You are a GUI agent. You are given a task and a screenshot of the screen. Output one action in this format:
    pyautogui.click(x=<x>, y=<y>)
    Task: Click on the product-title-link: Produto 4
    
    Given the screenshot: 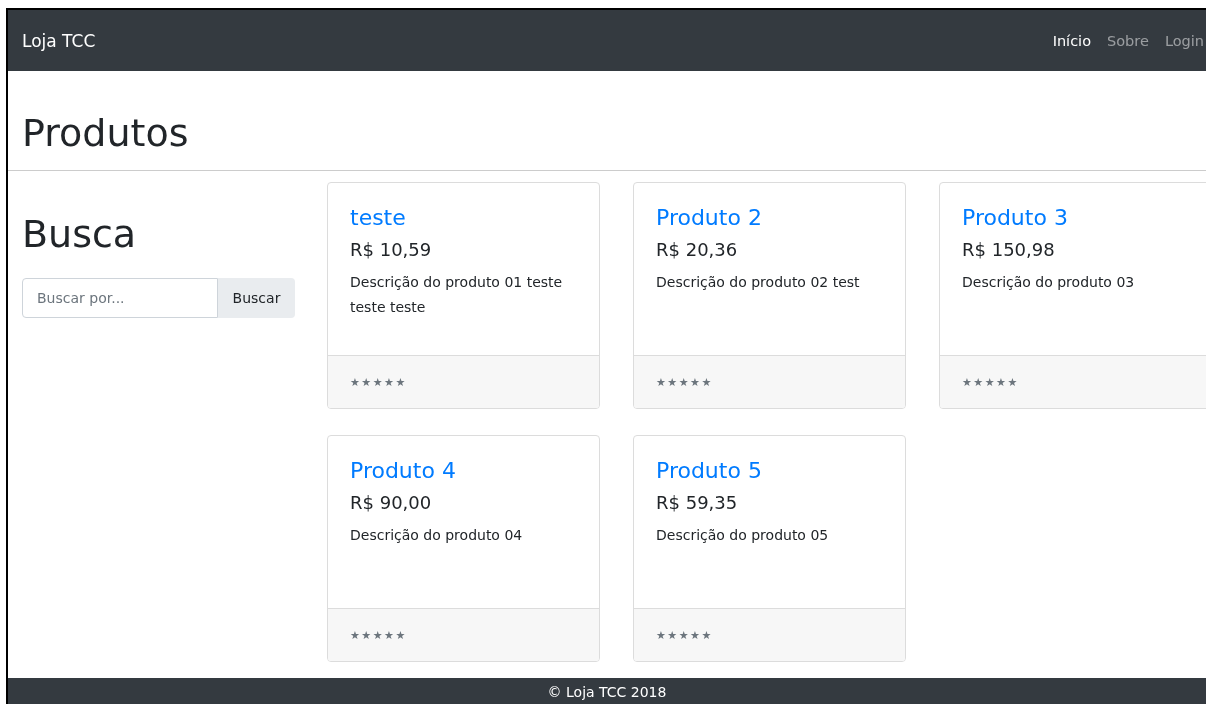 What is the action you would take?
    pyautogui.click(x=463, y=470)
    